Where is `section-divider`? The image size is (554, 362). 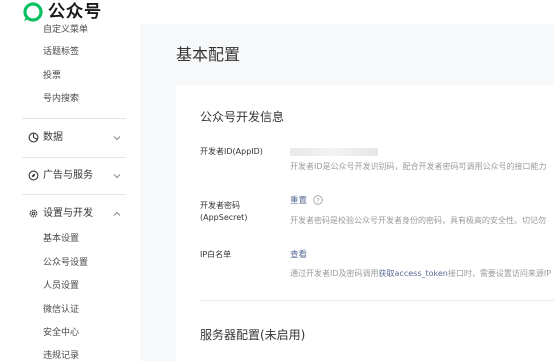 section-divider is located at coordinates (377, 300).